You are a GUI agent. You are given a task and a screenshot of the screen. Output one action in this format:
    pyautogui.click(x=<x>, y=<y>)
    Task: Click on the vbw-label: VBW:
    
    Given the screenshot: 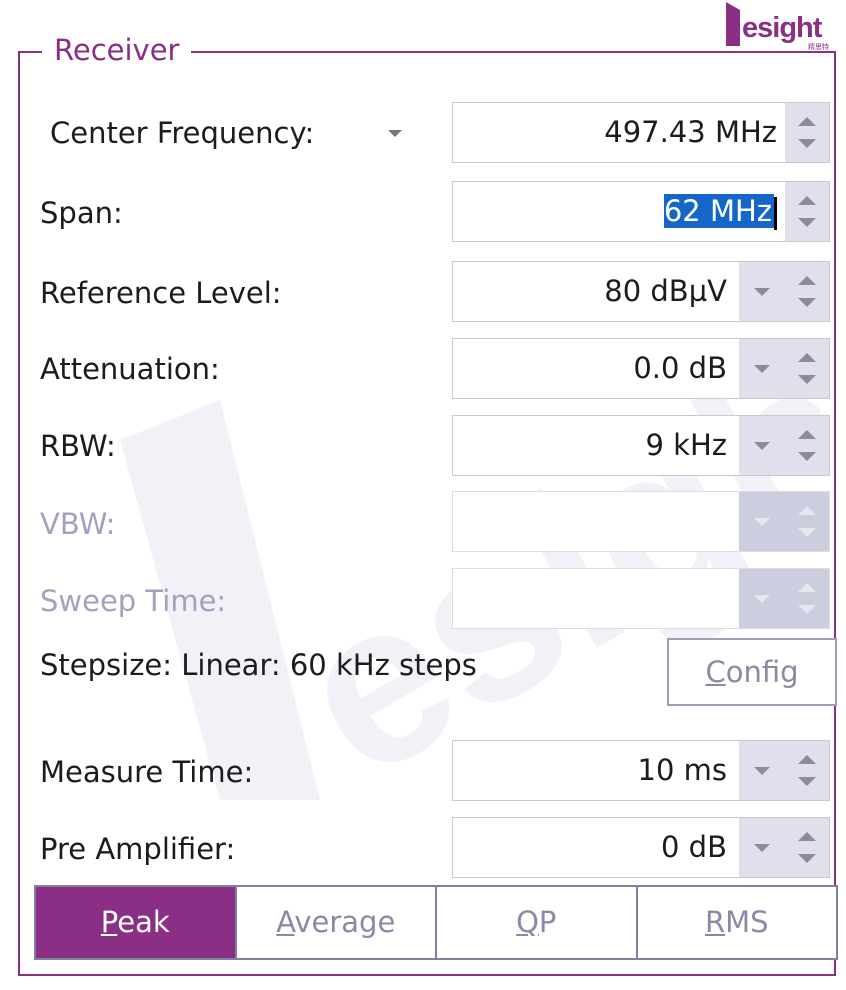 What is the action you would take?
    pyautogui.click(x=78, y=524)
    